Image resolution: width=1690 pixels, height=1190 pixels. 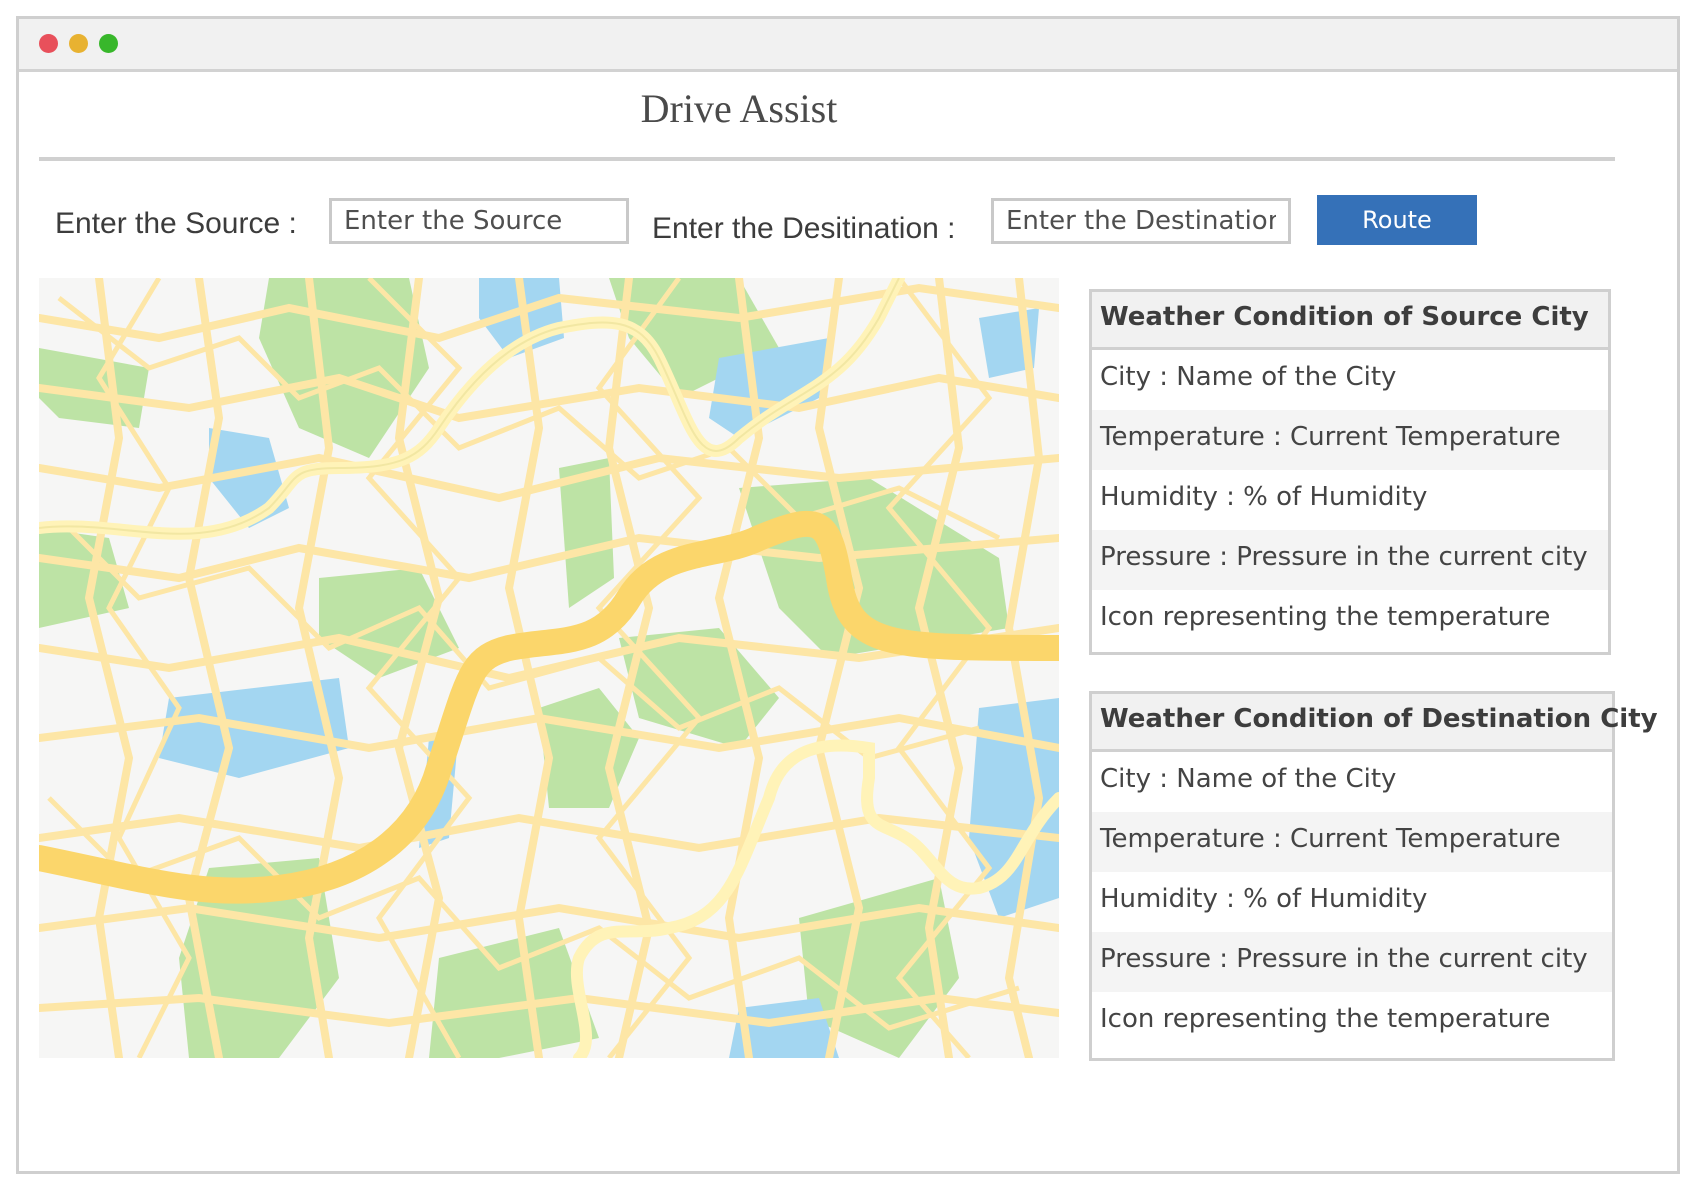 I want to click on source-weather-heading: Weather Condition of Source City, so click(x=1350, y=321).